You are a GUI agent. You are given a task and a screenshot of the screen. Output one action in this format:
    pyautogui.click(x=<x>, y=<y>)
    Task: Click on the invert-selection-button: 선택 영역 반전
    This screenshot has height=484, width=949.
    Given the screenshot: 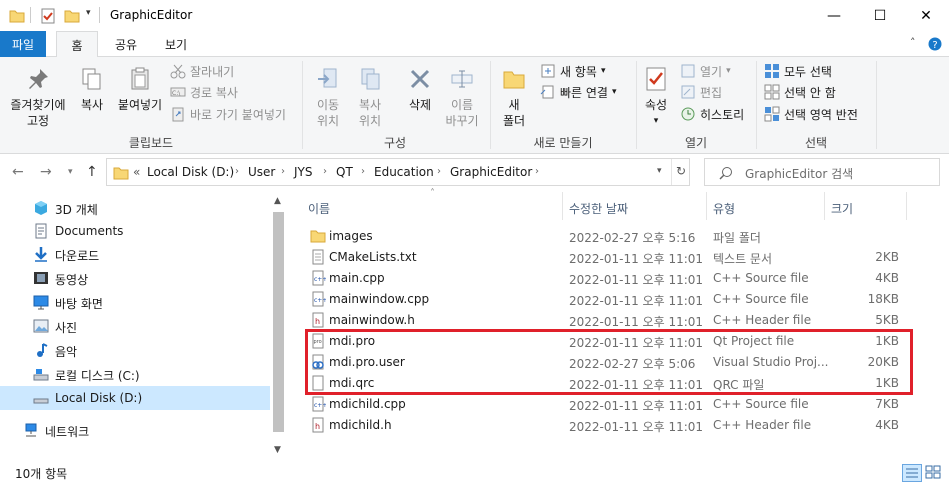 What is the action you would take?
    pyautogui.click(x=811, y=114)
    